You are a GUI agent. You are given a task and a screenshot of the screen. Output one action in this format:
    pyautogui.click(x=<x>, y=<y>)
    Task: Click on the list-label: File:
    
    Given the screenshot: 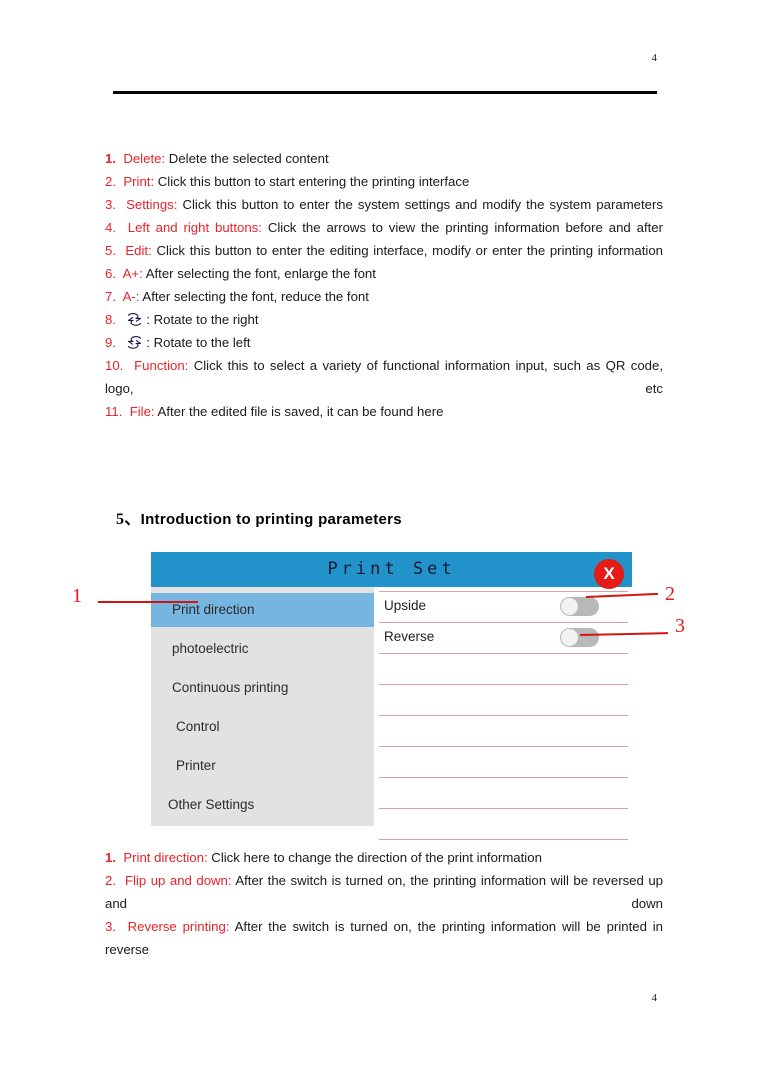 What is the action you would take?
    pyautogui.click(x=142, y=411)
    